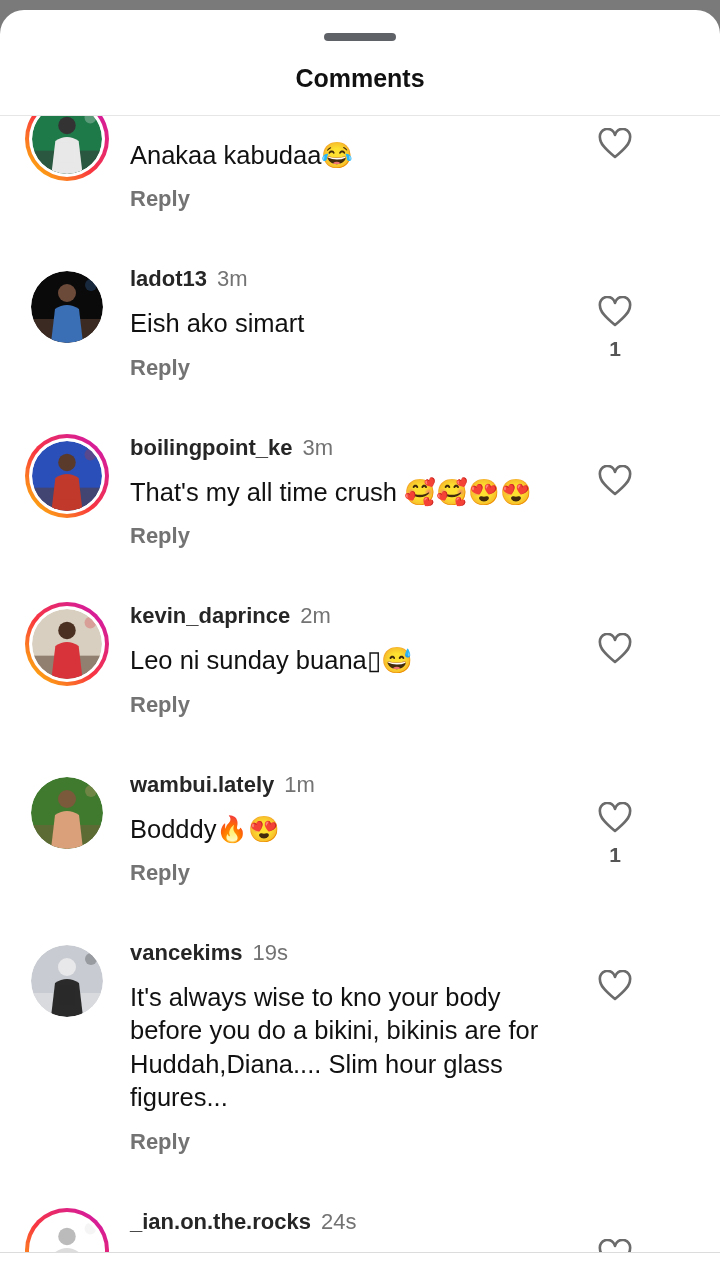 This screenshot has width=720, height=1285. Describe the element at coordinates (299, 784) in the screenshot. I see `comment-time: 1m` at that location.